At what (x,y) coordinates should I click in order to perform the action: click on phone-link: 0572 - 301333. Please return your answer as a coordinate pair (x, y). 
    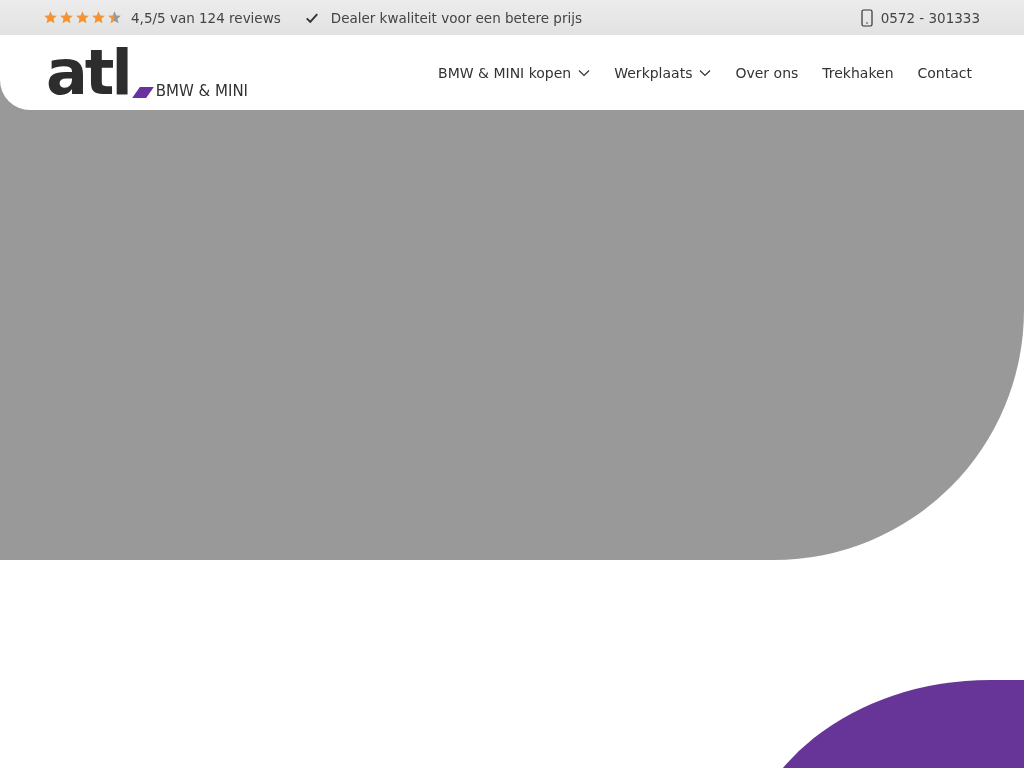
    Looking at the image, I should click on (930, 17).